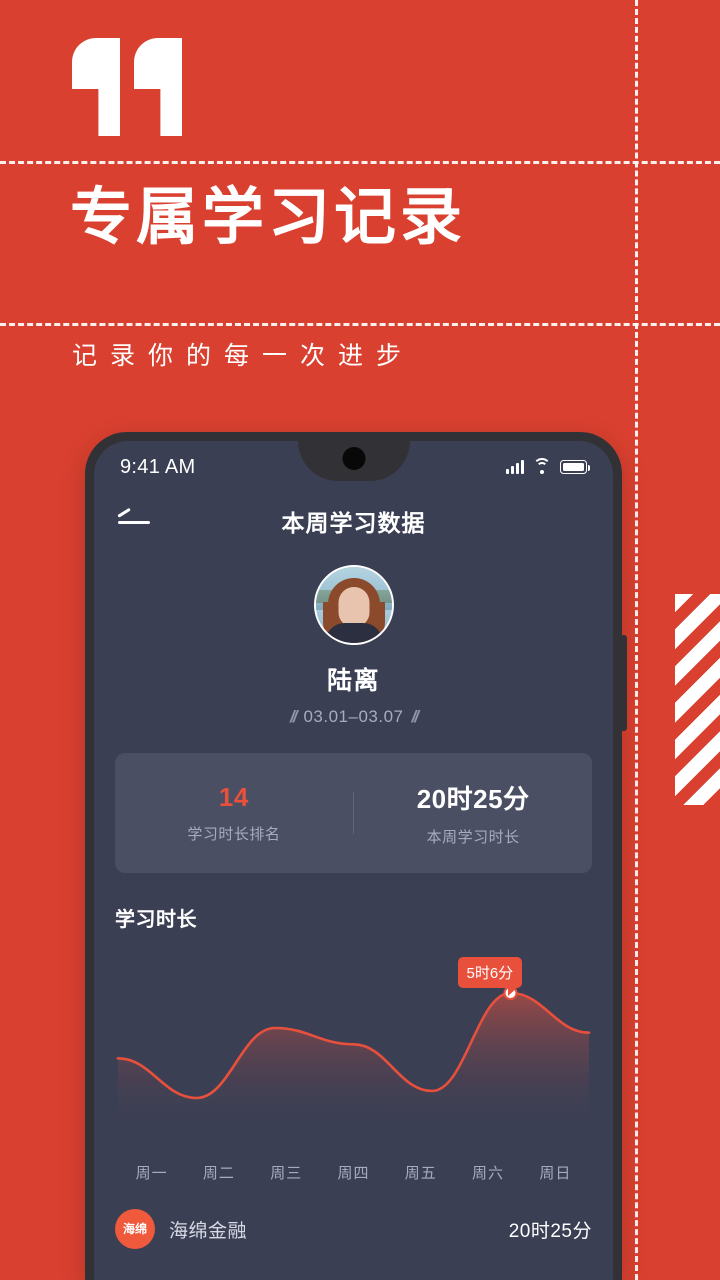 This screenshot has height=1280, width=720. What do you see at coordinates (624, 683) in the screenshot?
I see `phone-side-button` at bounding box center [624, 683].